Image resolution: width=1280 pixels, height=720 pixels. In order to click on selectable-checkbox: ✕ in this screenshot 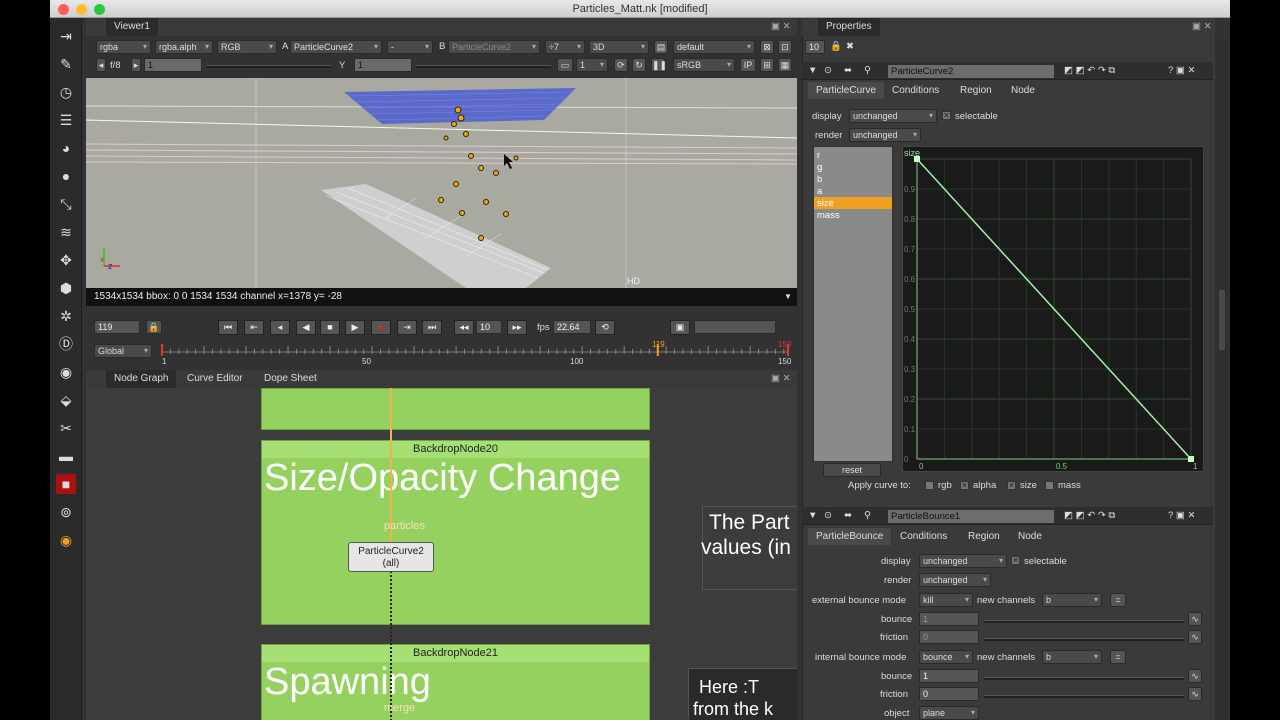, I will do `click(946, 115)`.